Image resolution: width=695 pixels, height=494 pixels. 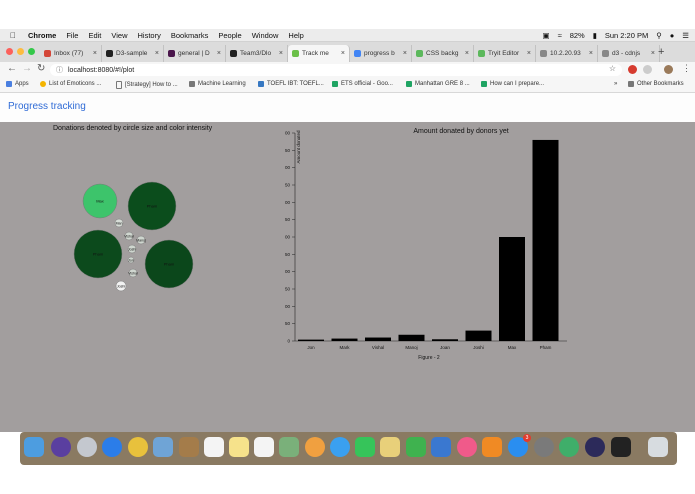 What do you see at coordinates (595, 447) in the screenshot?
I see `eclipse-icon` at bounding box center [595, 447].